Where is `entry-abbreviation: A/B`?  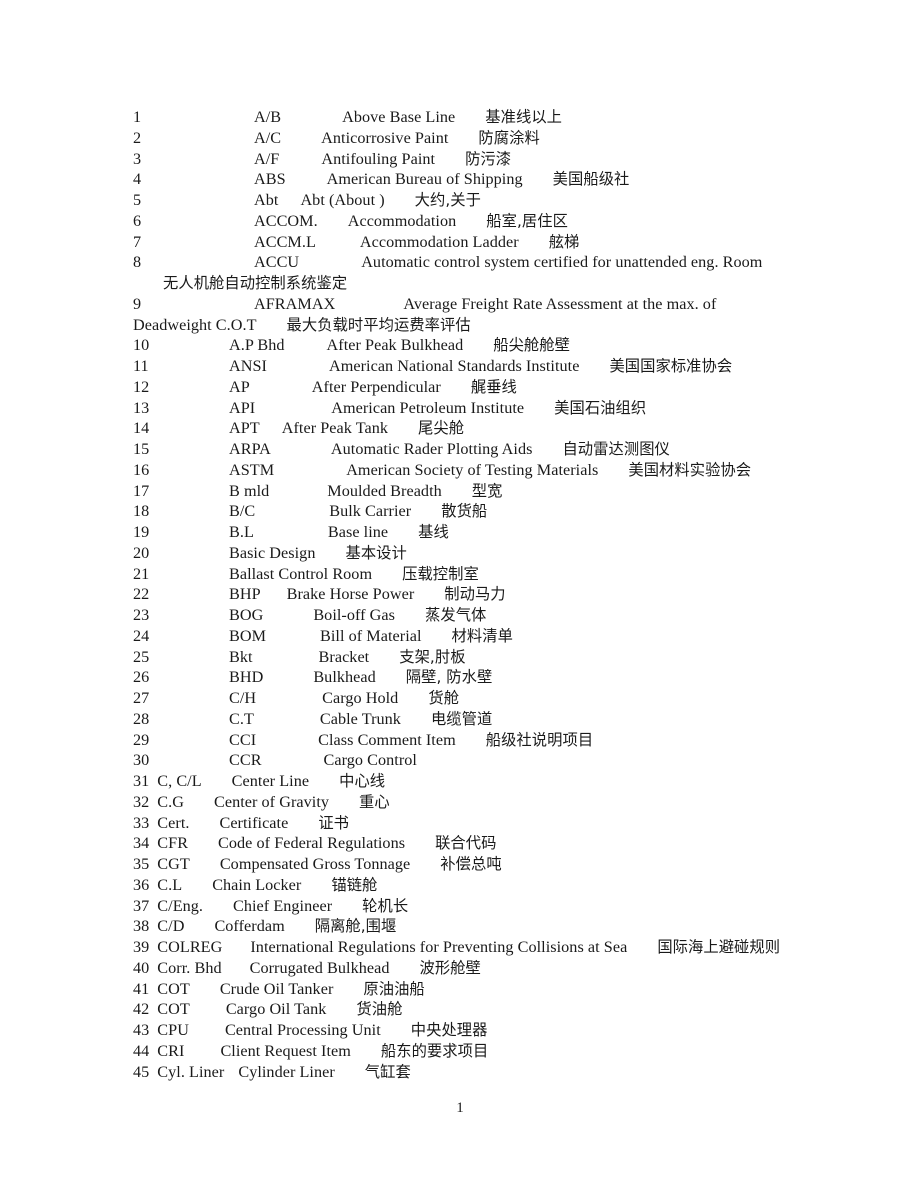
entry-abbreviation: A/B is located at coordinates (268, 117).